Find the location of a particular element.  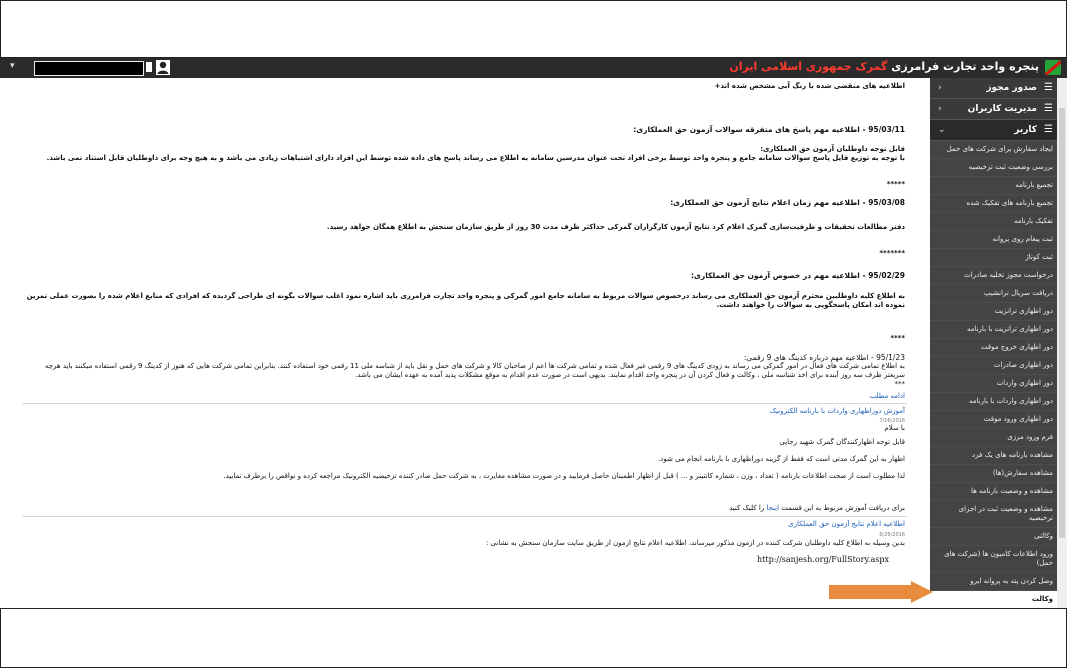

post-1-greeting: با سلام is located at coordinates (894, 428).